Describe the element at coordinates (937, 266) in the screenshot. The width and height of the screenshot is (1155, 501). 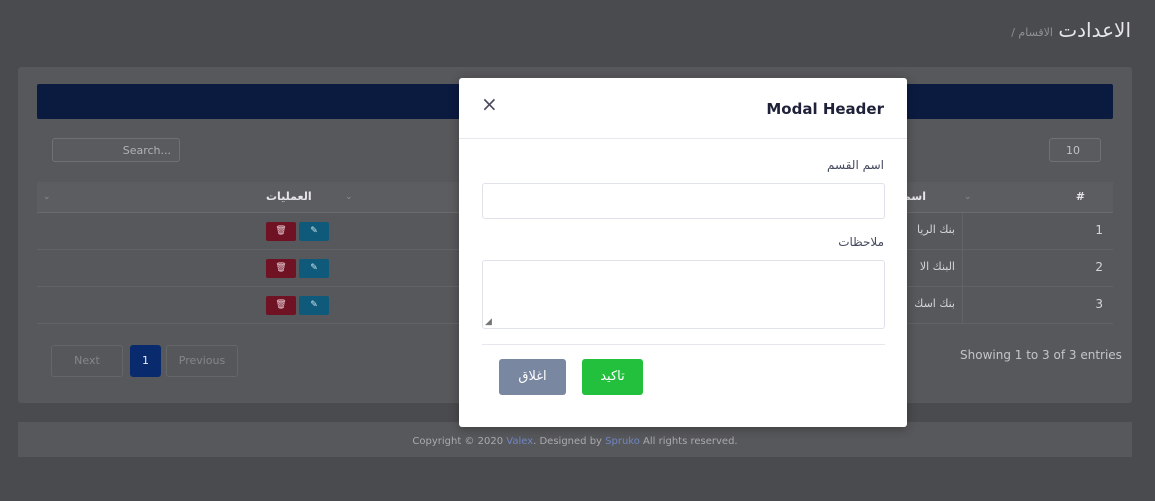
I see `row-name: البنك الا` at that location.